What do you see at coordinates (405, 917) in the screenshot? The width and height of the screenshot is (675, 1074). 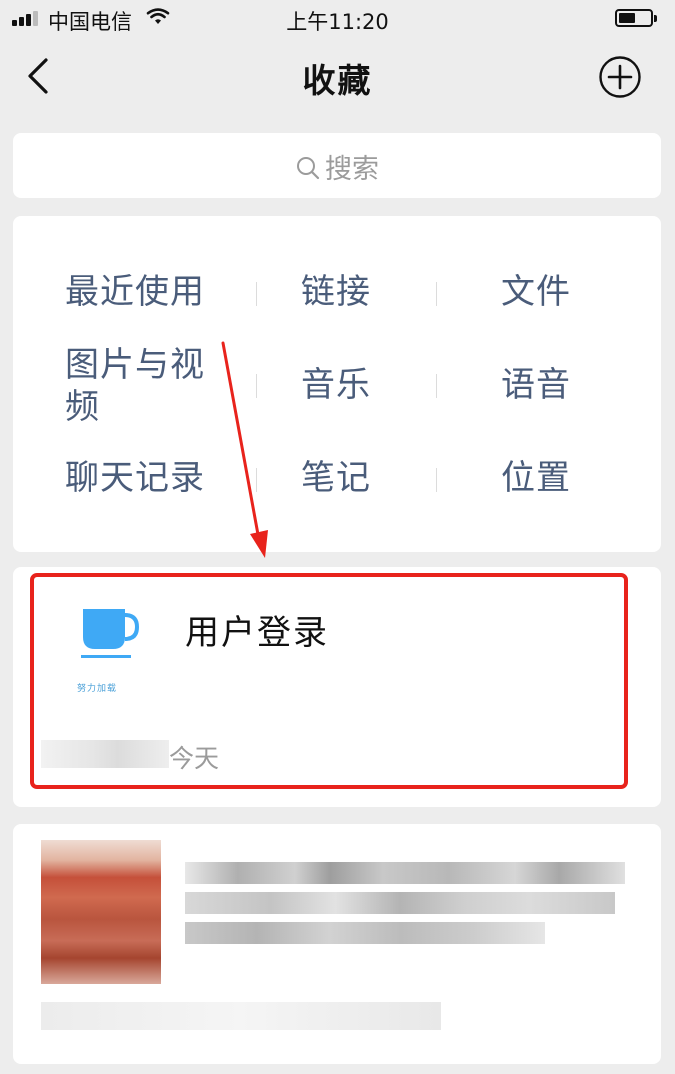 I see `blurred-text` at bounding box center [405, 917].